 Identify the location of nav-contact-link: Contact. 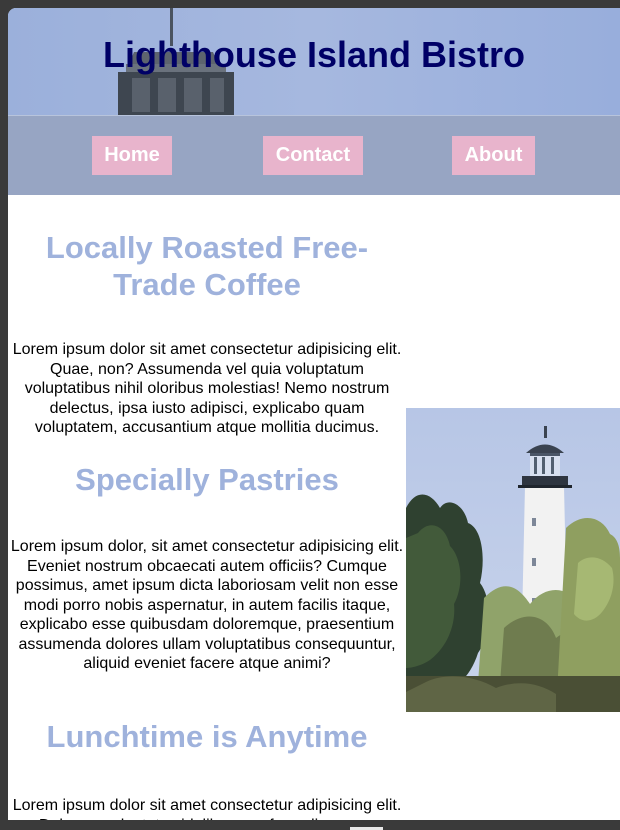
(313, 155).